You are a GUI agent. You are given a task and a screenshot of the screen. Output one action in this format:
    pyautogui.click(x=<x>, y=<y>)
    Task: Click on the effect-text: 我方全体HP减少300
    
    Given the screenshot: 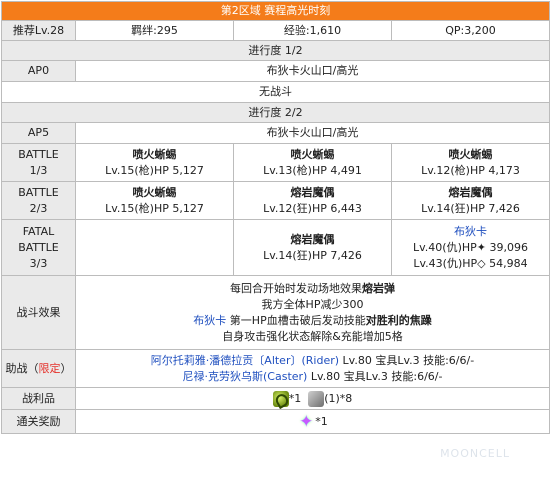 What is the action you would take?
    pyautogui.click(x=312, y=305)
    